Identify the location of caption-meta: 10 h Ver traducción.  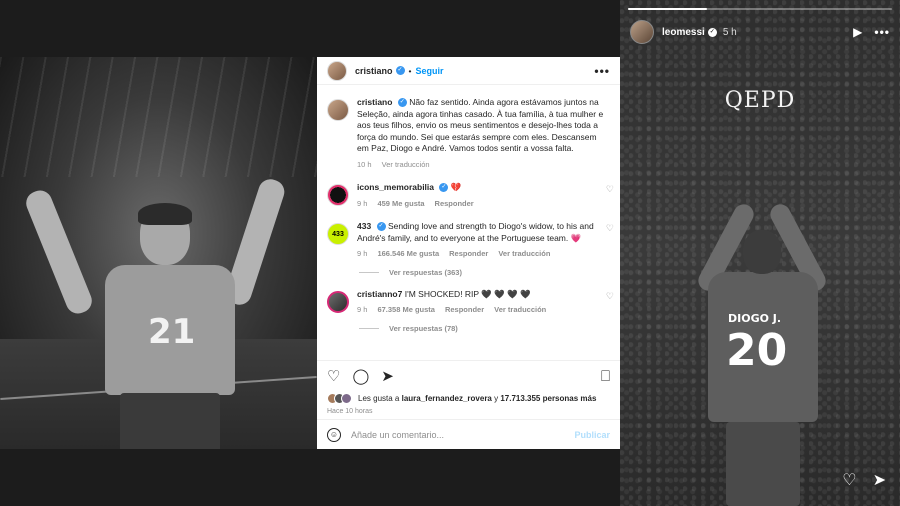
(482, 165).